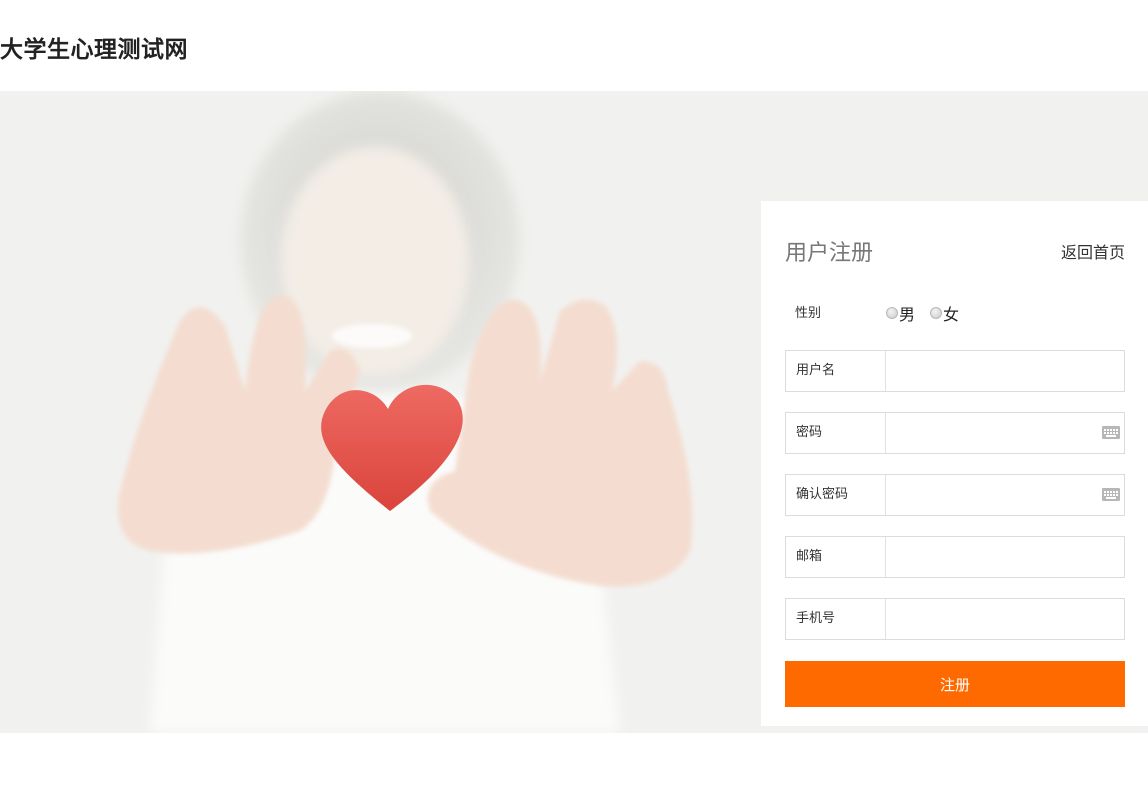  I want to click on gender-row: 性别 男 女, so click(955, 312).